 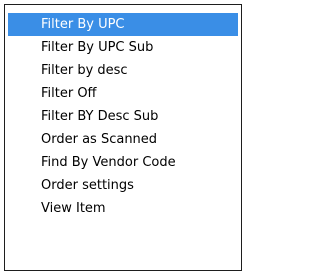 I want to click on menu-item-filter-by-upc: Filter By UPC, so click(x=123, y=24).